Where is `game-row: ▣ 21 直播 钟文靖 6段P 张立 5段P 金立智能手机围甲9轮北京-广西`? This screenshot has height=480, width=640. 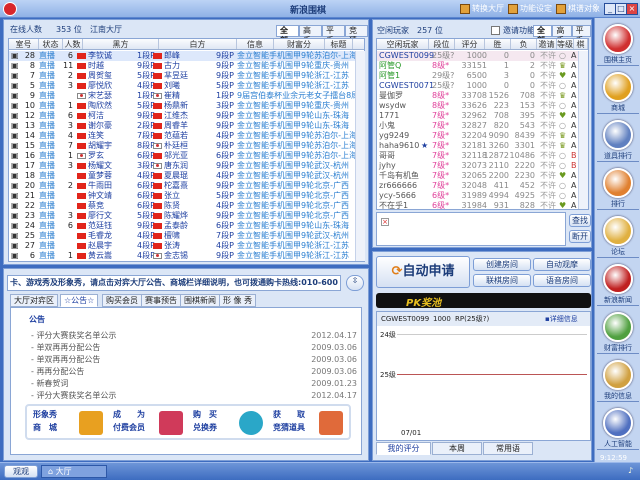
game-row: ▣ 21 直播 钟文靖 6段P 张立 5段P 金立智能手机围甲9轮北京-广西 is located at coordinates (182, 196).